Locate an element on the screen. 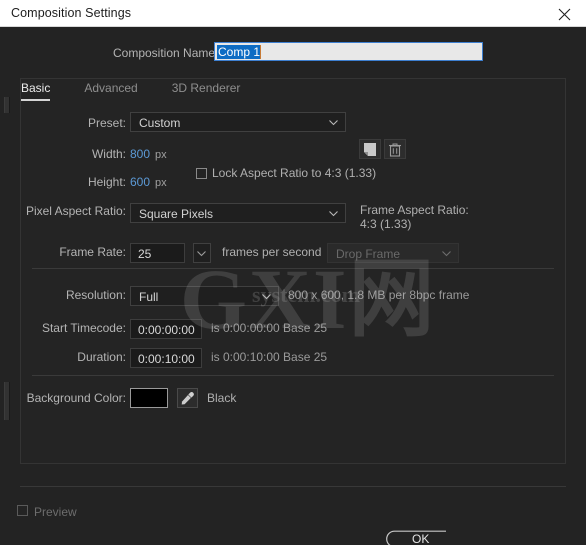 The height and width of the screenshot is (545, 586). footer-separator is located at coordinates (293, 486).